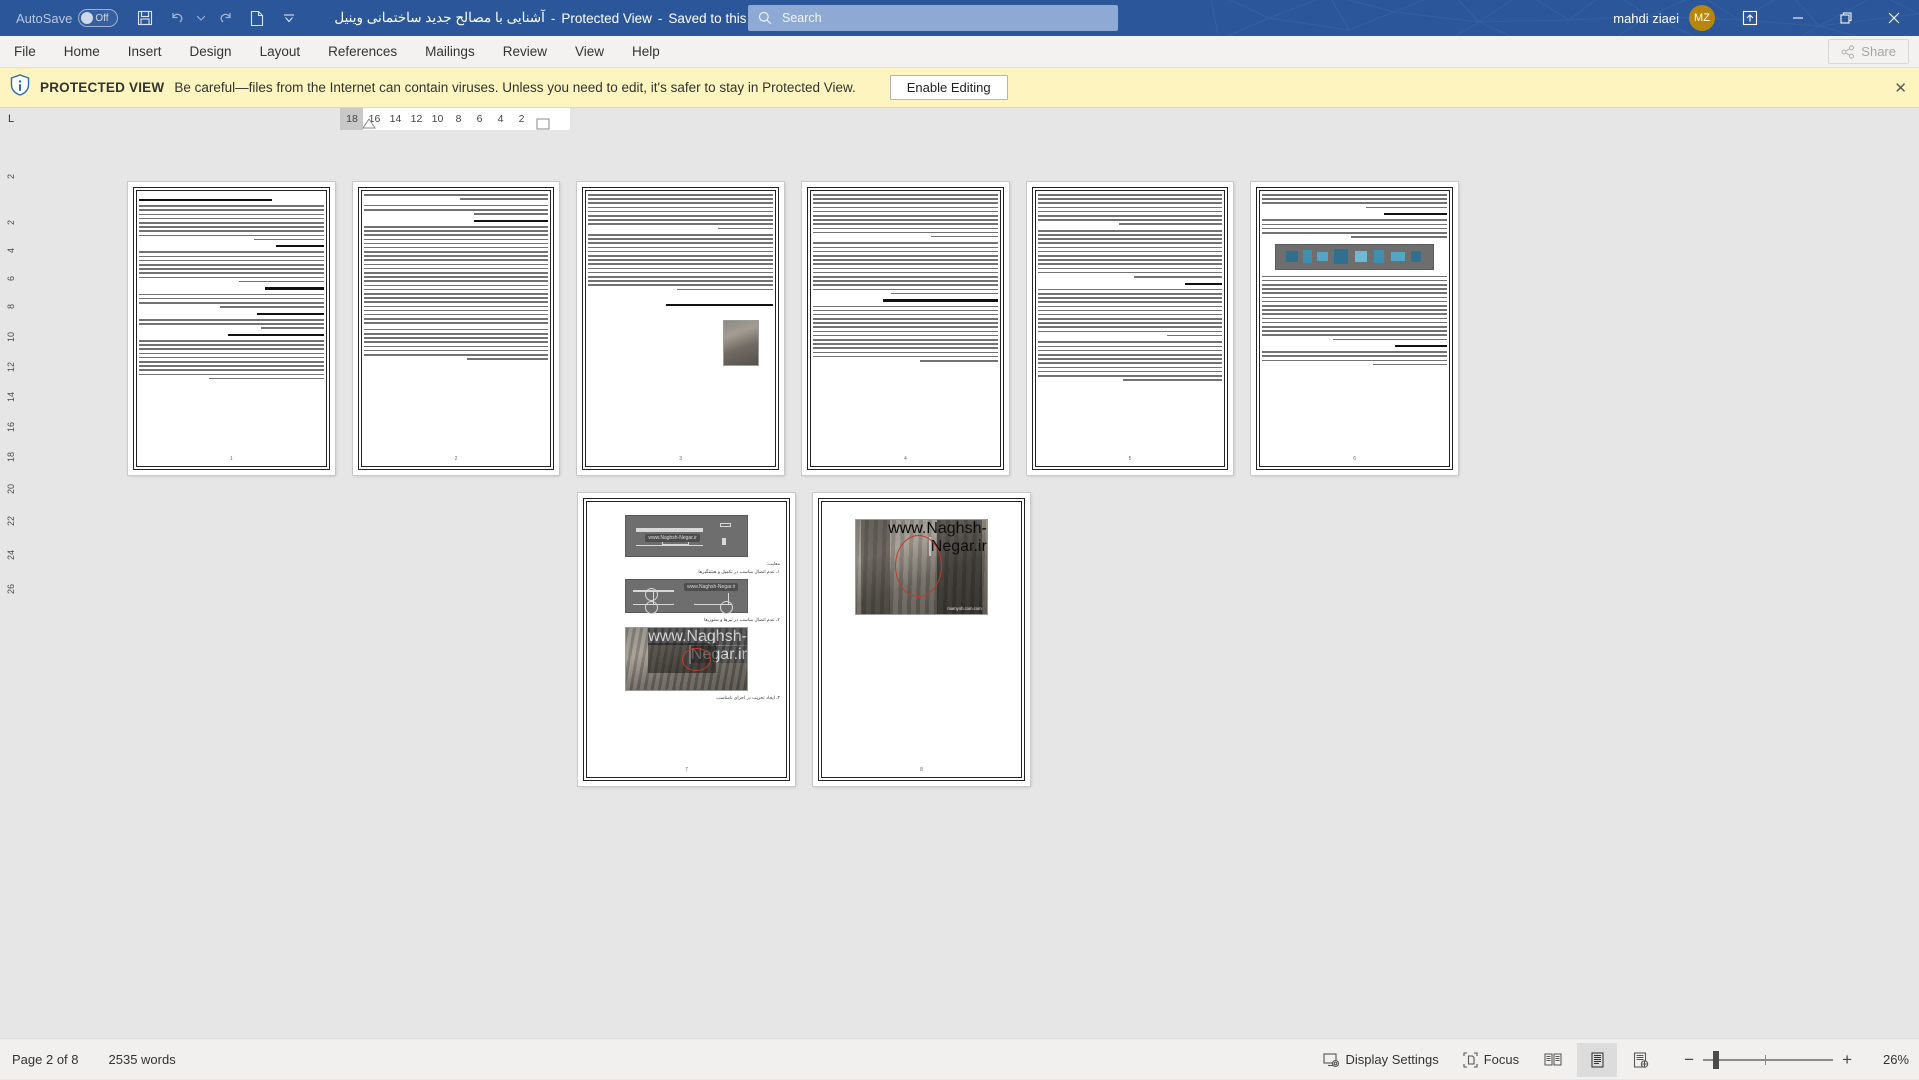  I want to click on tab-home: Home, so click(82, 52).